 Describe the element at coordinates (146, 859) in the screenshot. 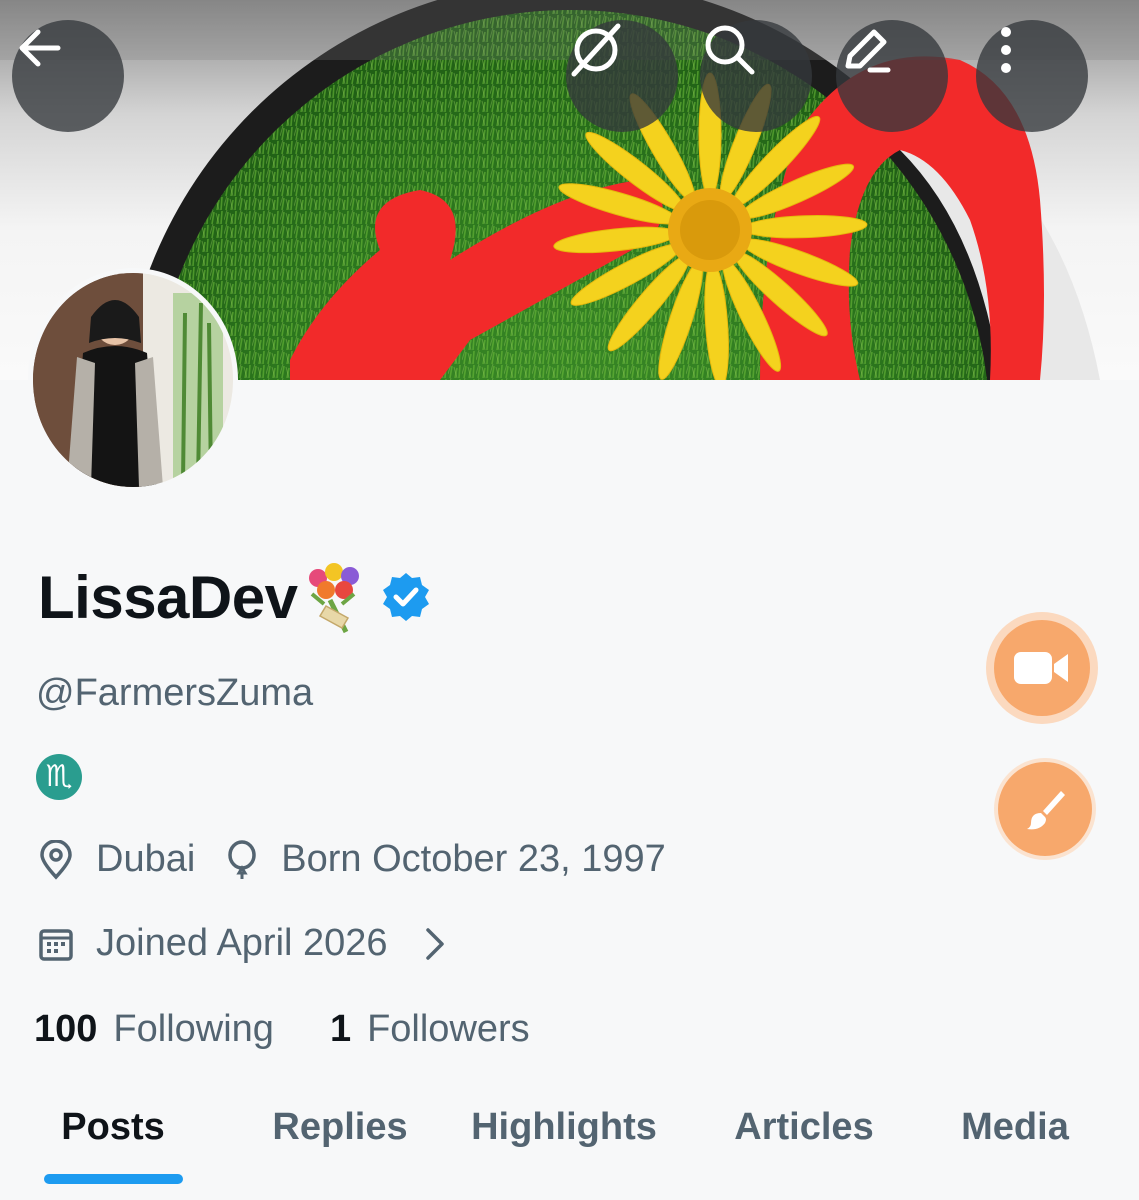

I see `location-text: Dubai` at that location.